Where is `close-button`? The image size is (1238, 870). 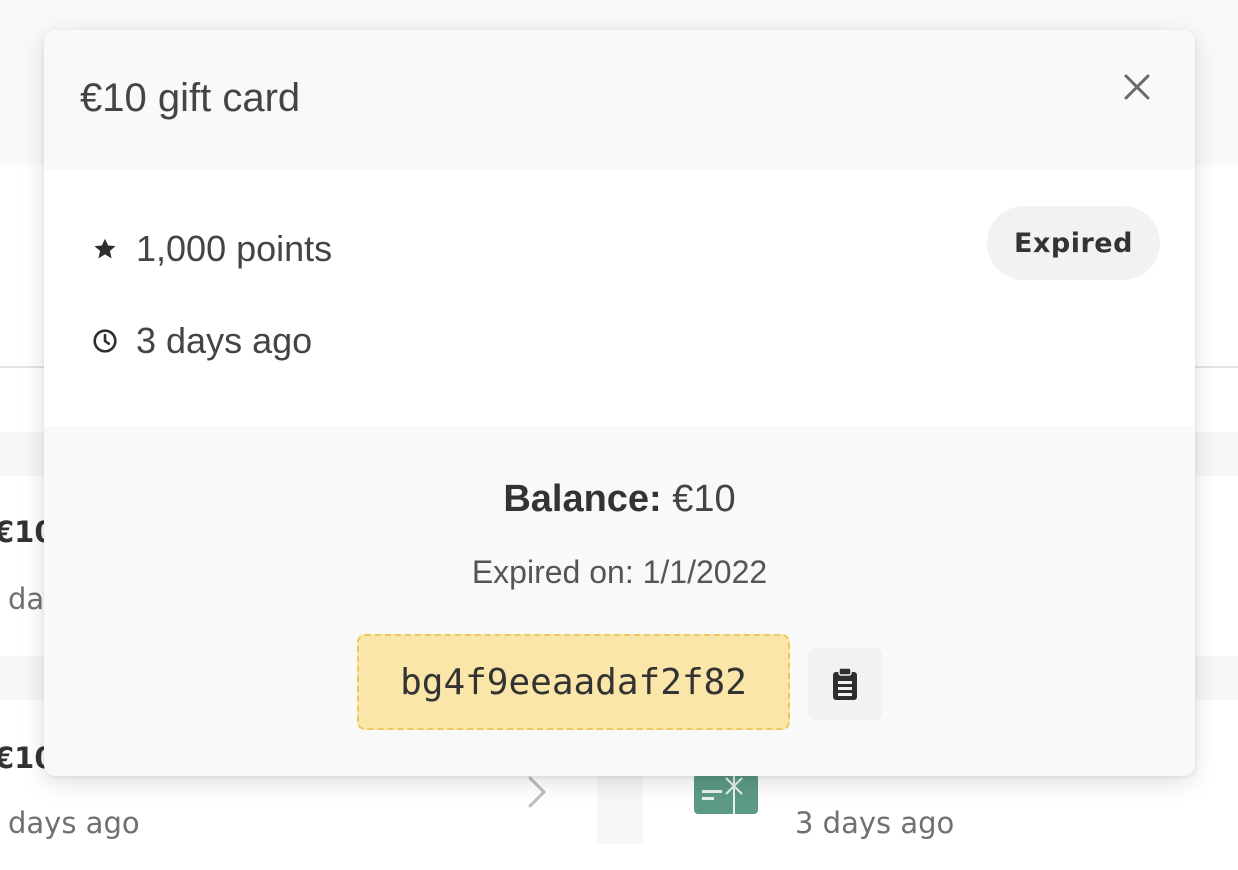
close-button is located at coordinates (1137, 87).